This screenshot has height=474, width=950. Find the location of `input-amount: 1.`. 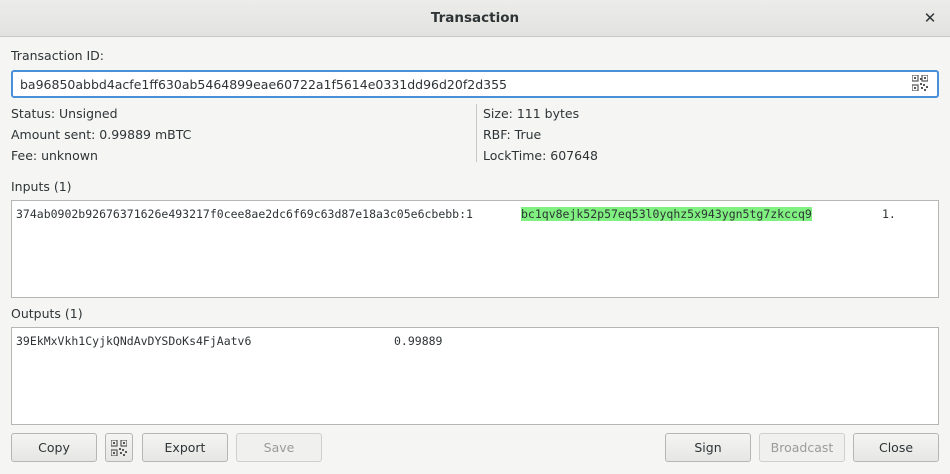

input-amount: 1. is located at coordinates (889, 214).